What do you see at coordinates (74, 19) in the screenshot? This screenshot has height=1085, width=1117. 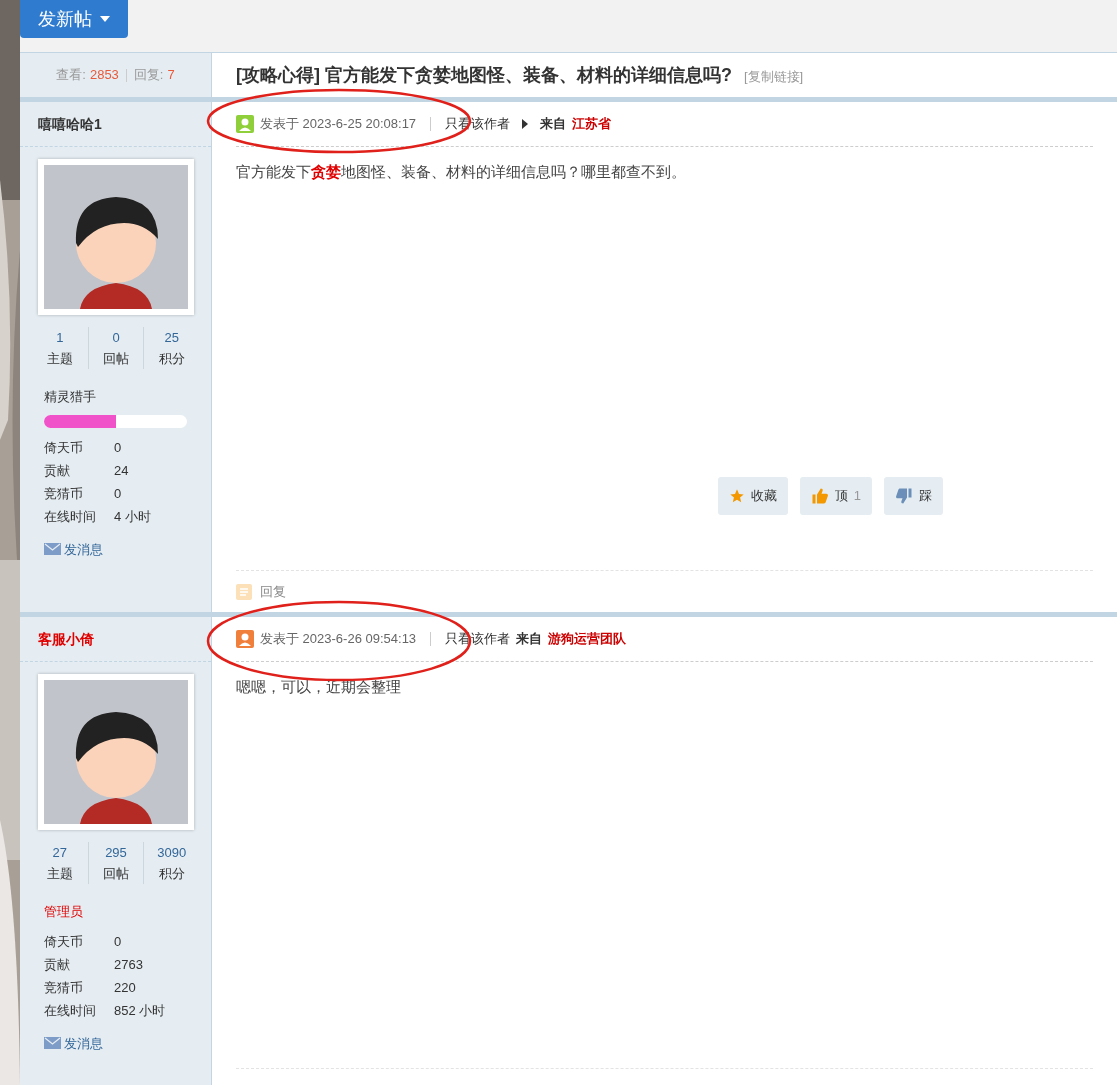 I see `new-post-button: 发新帖` at bounding box center [74, 19].